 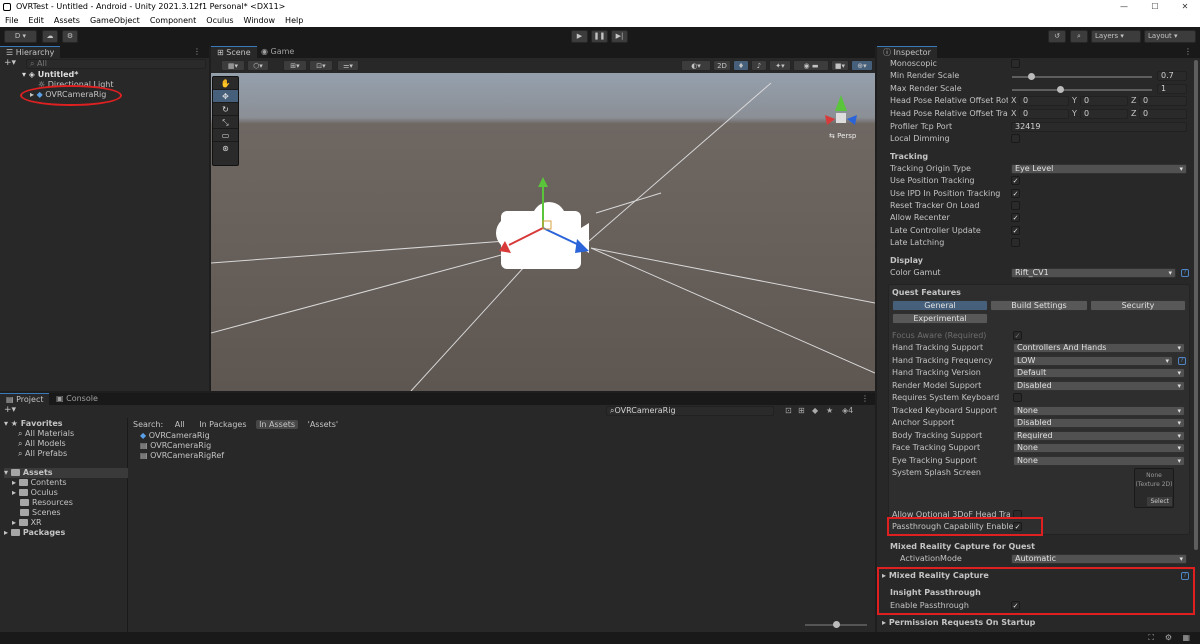 What do you see at coordinates (25, 399) in the screenshot?
I see `tab-project: ▤ Project` at bounding box center [25, 399].